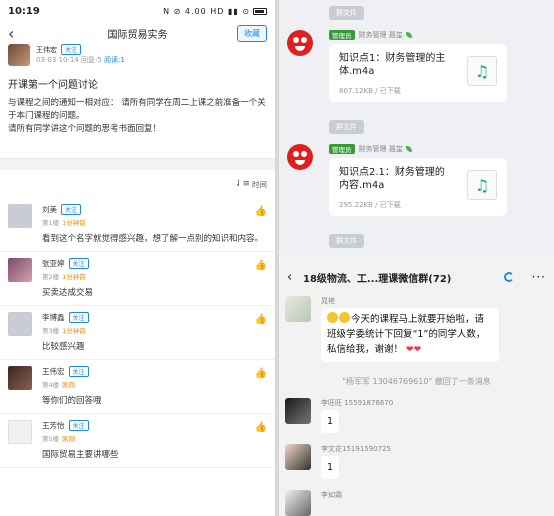  Describe the element at coordinates (408, 149) in the screenshot. I see `leaf-icon` at that location.